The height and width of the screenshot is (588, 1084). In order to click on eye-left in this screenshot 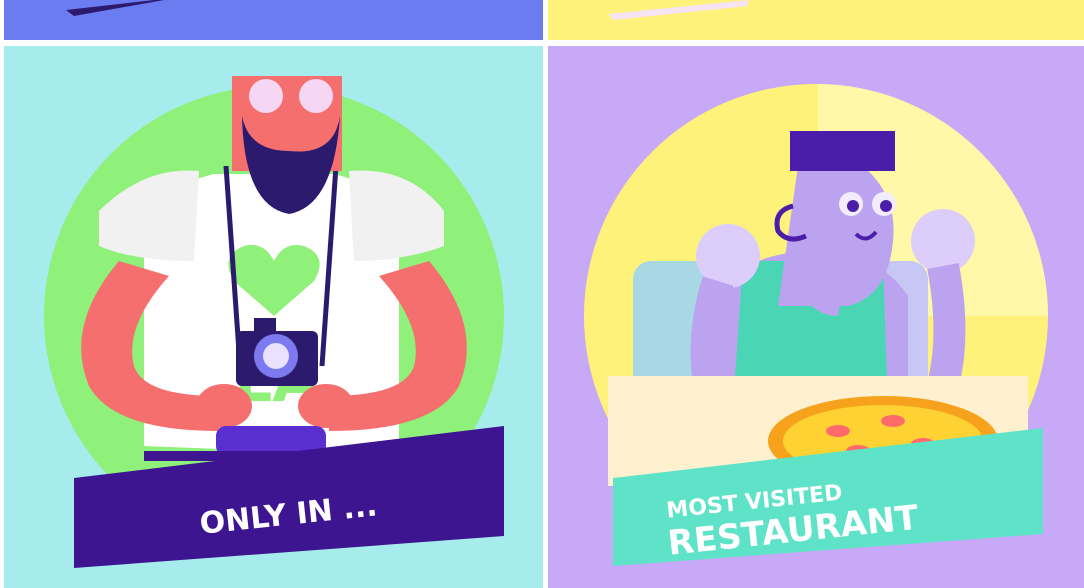, I will do `click(853, 206)`.